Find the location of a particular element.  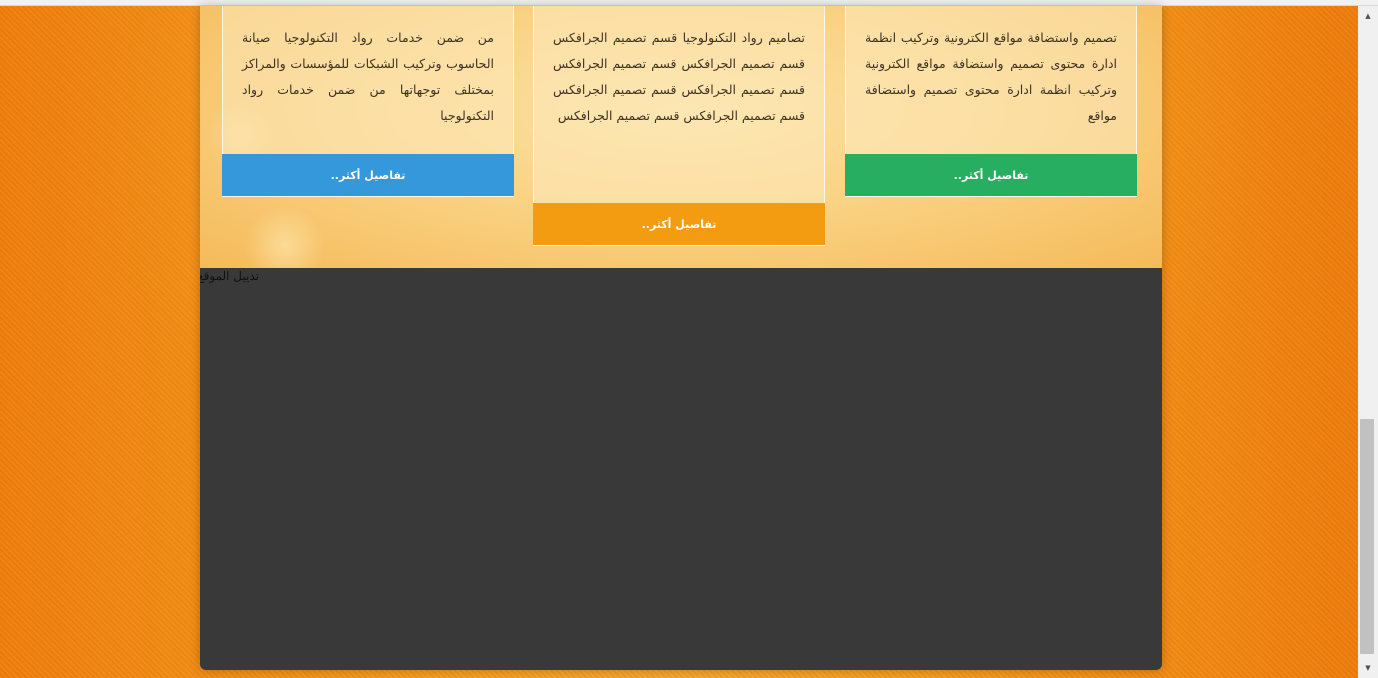

scrollbar-thumb is located at coordinates (1367, 536).